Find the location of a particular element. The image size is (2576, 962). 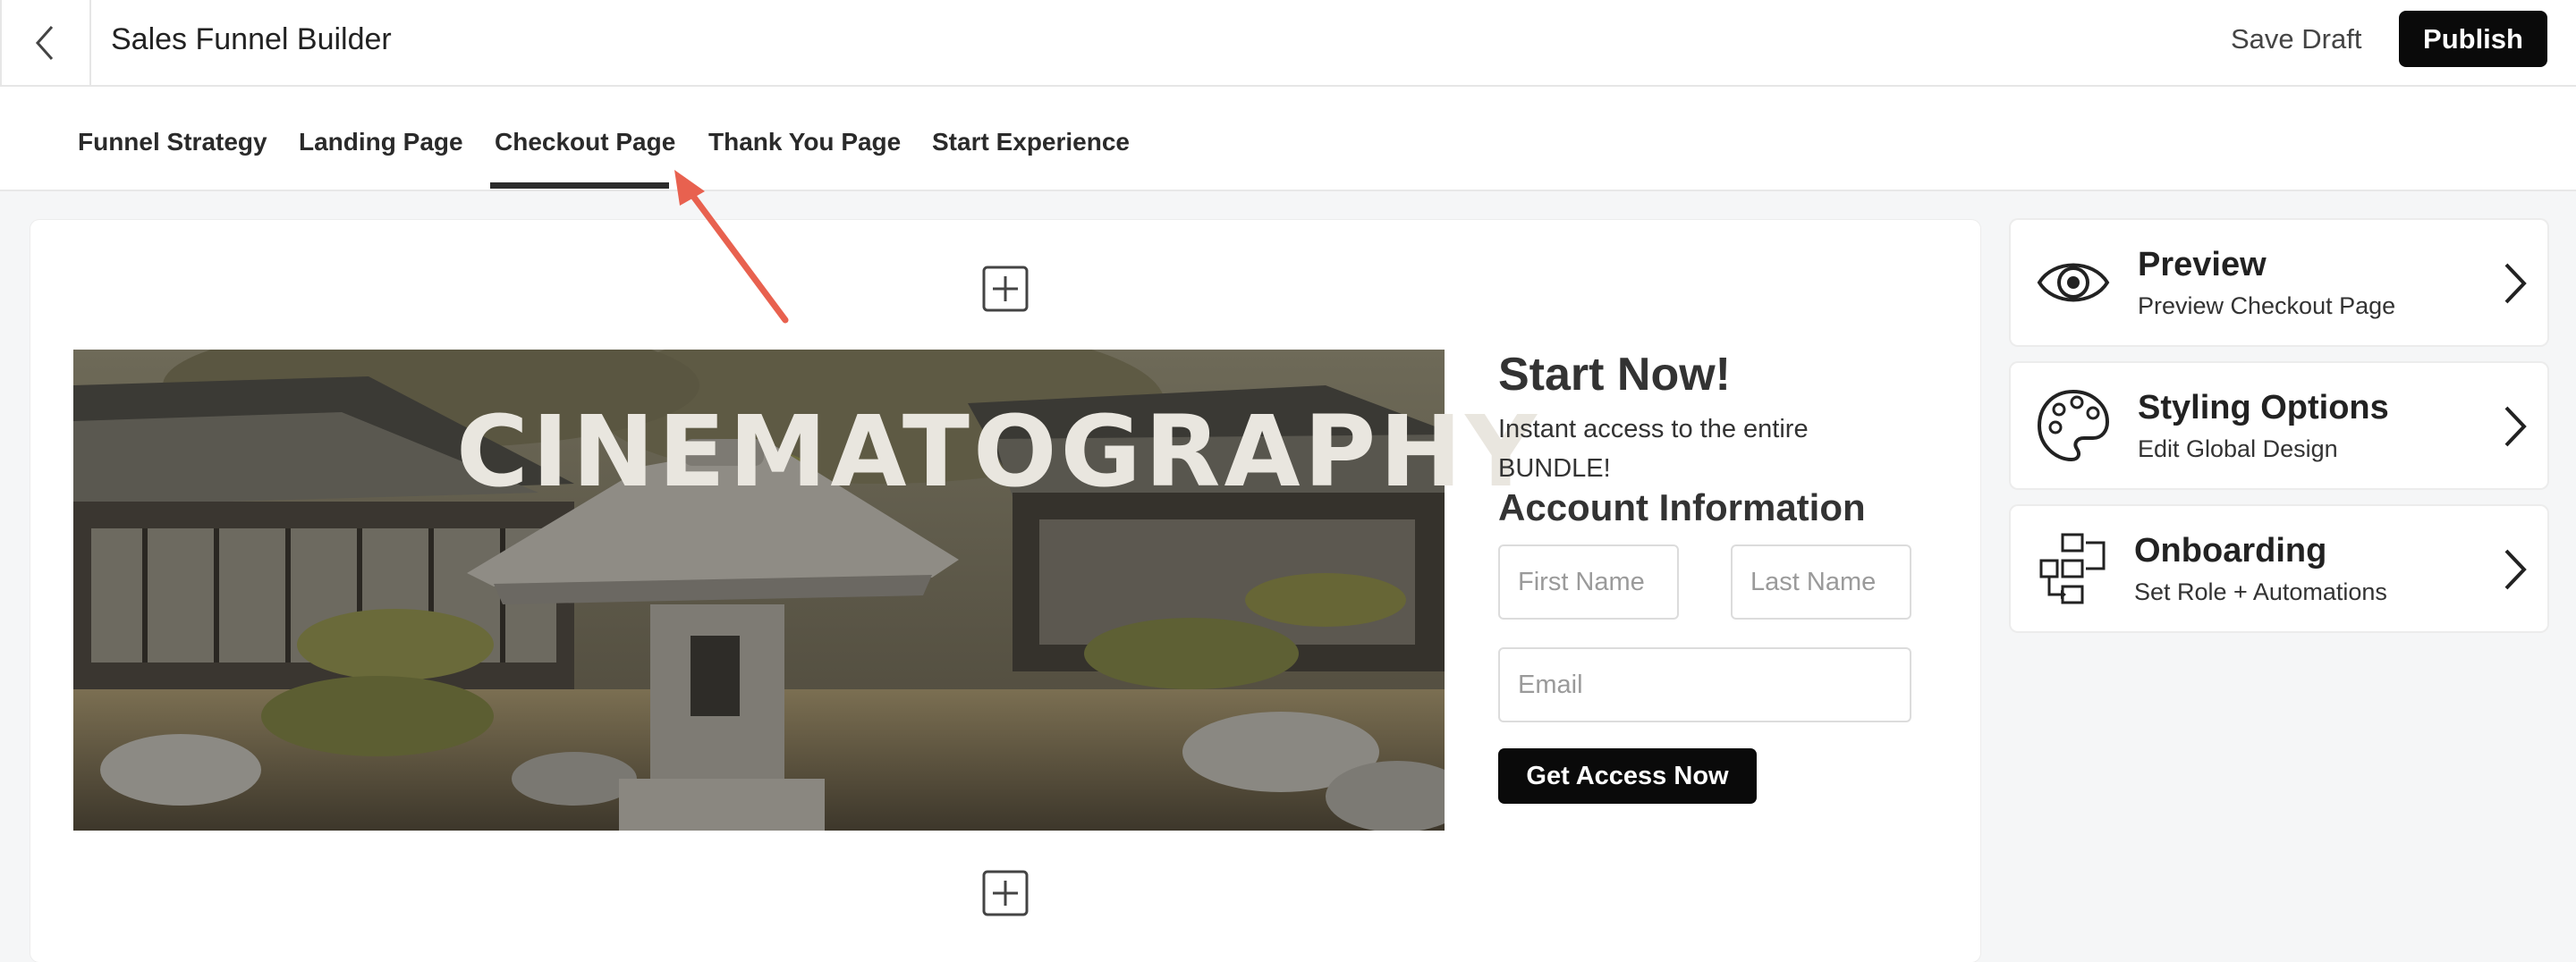

palette-icon is located at coordinates (2073, 425).